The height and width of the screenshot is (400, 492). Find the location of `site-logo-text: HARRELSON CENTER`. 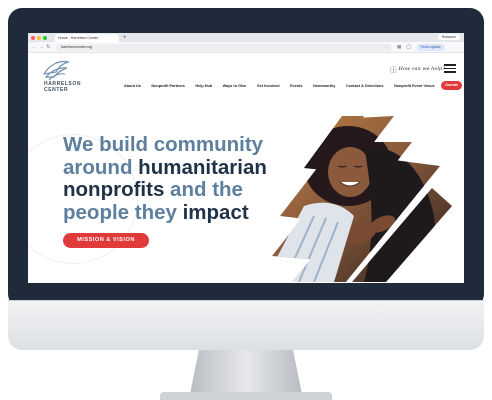

site-logo-text: HARRELSON CENTER is located at coordinates (62, 87).